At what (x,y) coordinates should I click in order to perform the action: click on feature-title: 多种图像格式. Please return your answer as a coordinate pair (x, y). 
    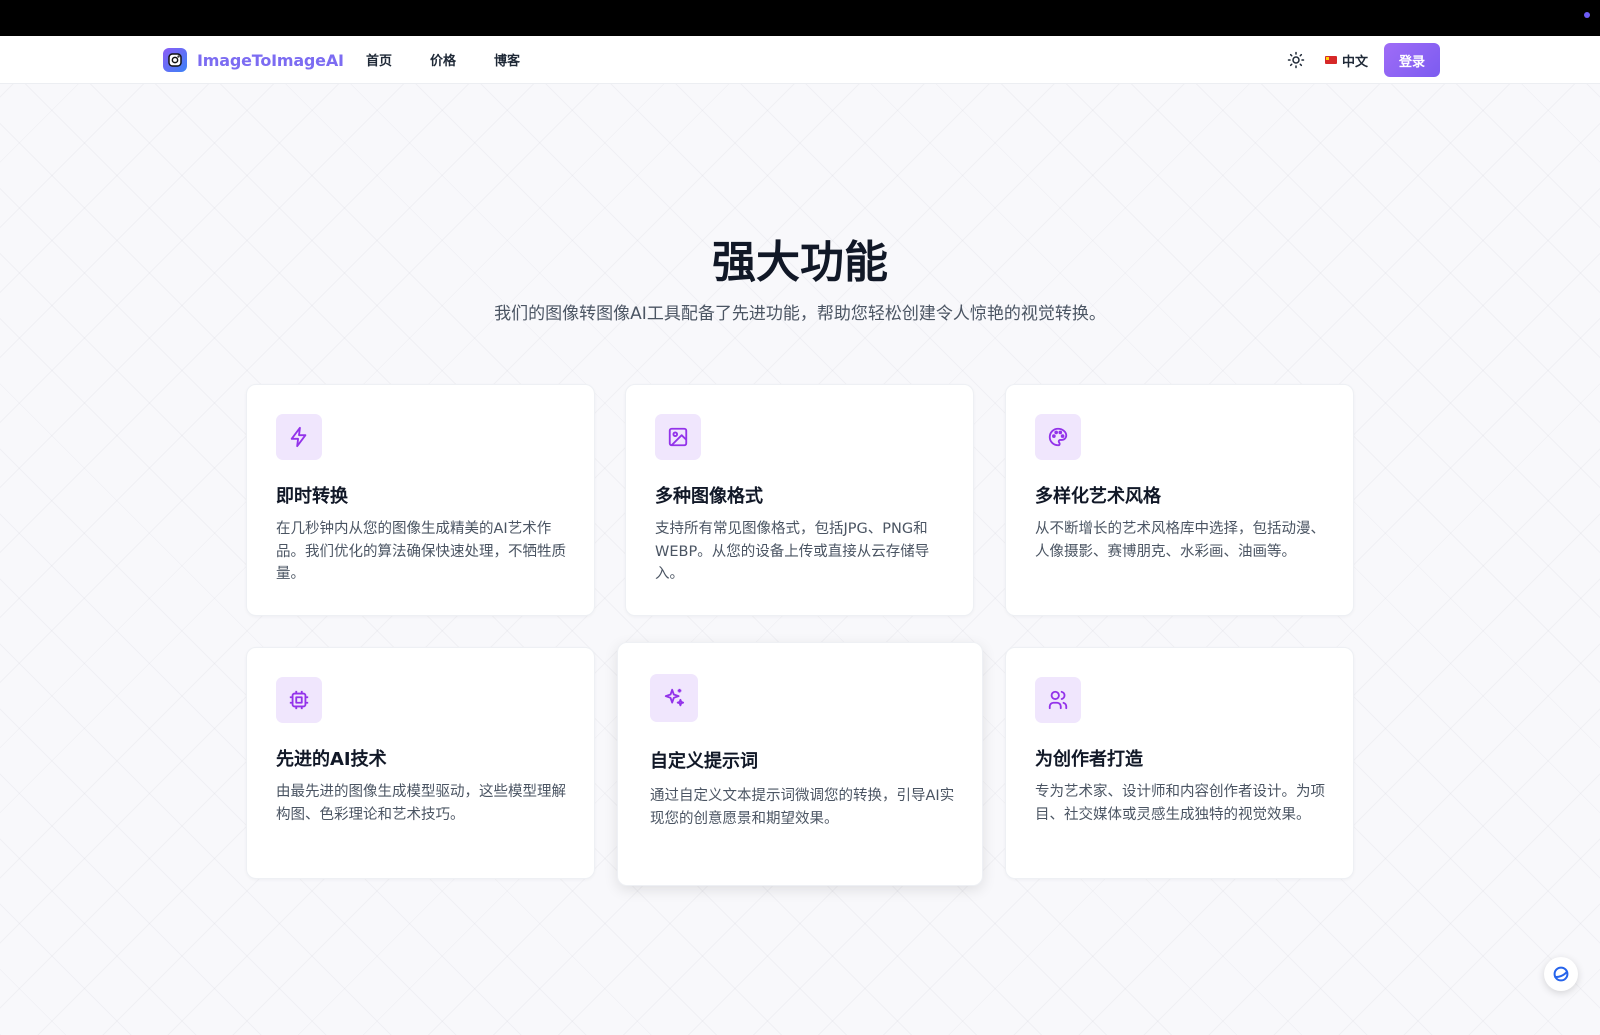
    Looking at the image, I should click on (709, 496).